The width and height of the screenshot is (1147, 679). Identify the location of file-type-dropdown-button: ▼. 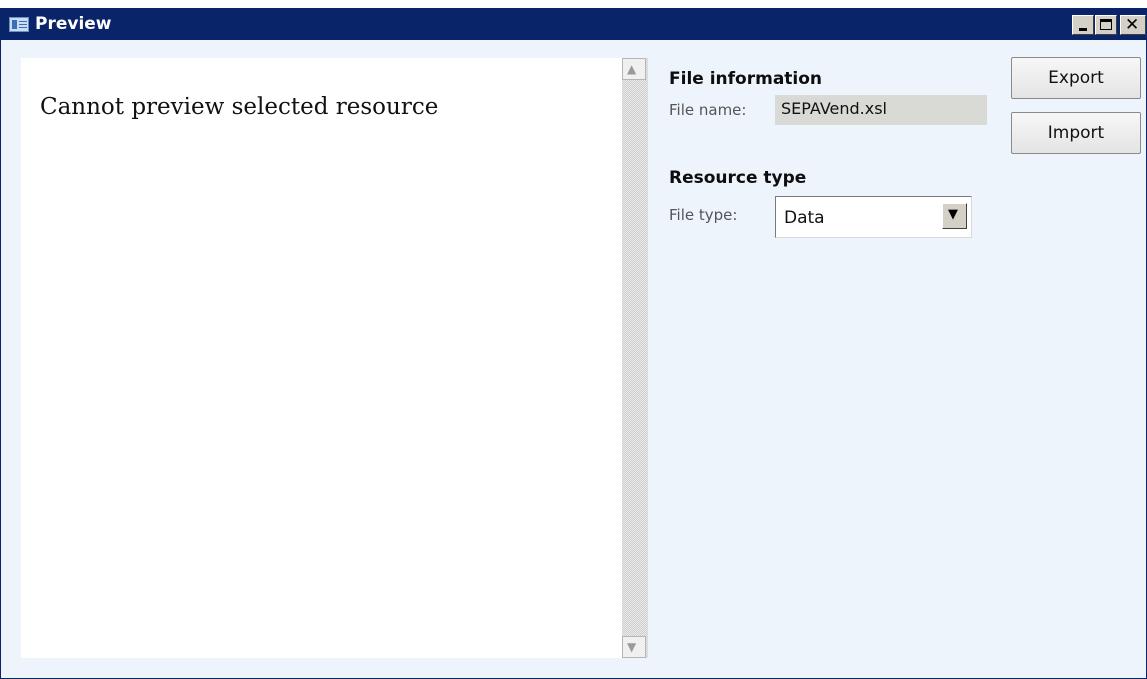
(954, 216).